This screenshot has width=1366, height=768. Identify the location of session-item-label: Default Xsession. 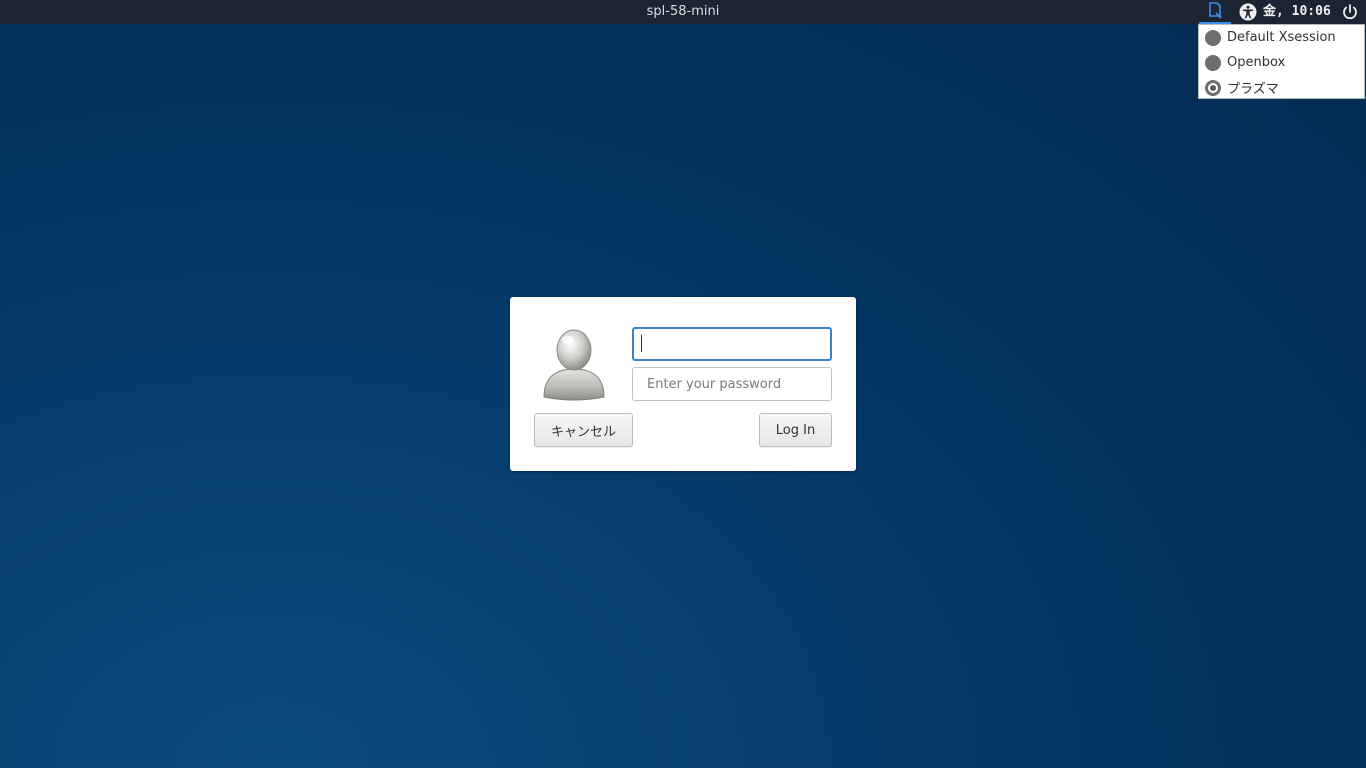
(1281, 37).